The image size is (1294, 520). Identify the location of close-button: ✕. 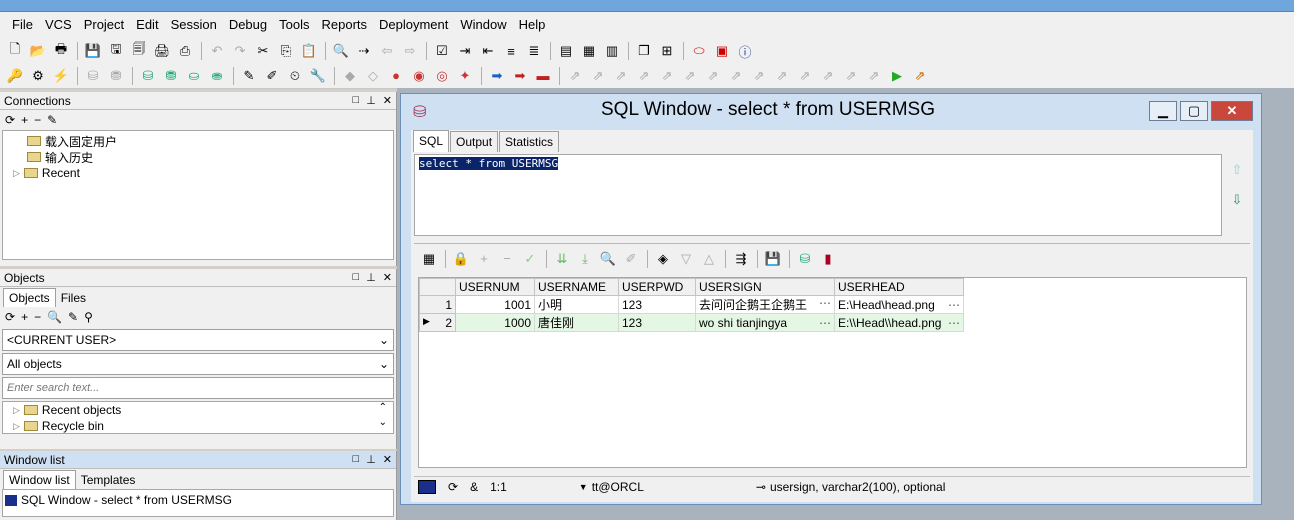
(1232, 111).